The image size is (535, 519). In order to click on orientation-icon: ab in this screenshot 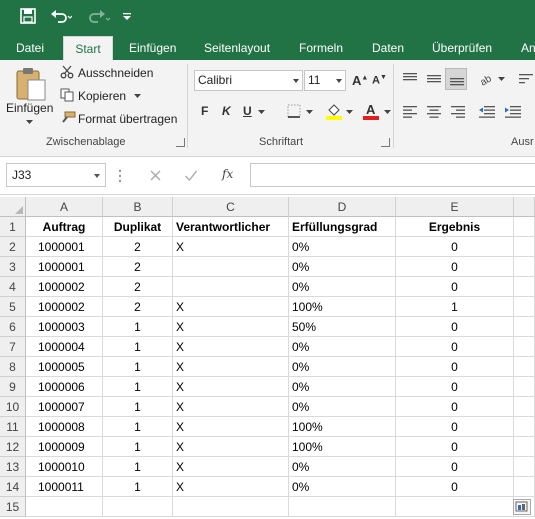, I will do `click(487, 78)`.